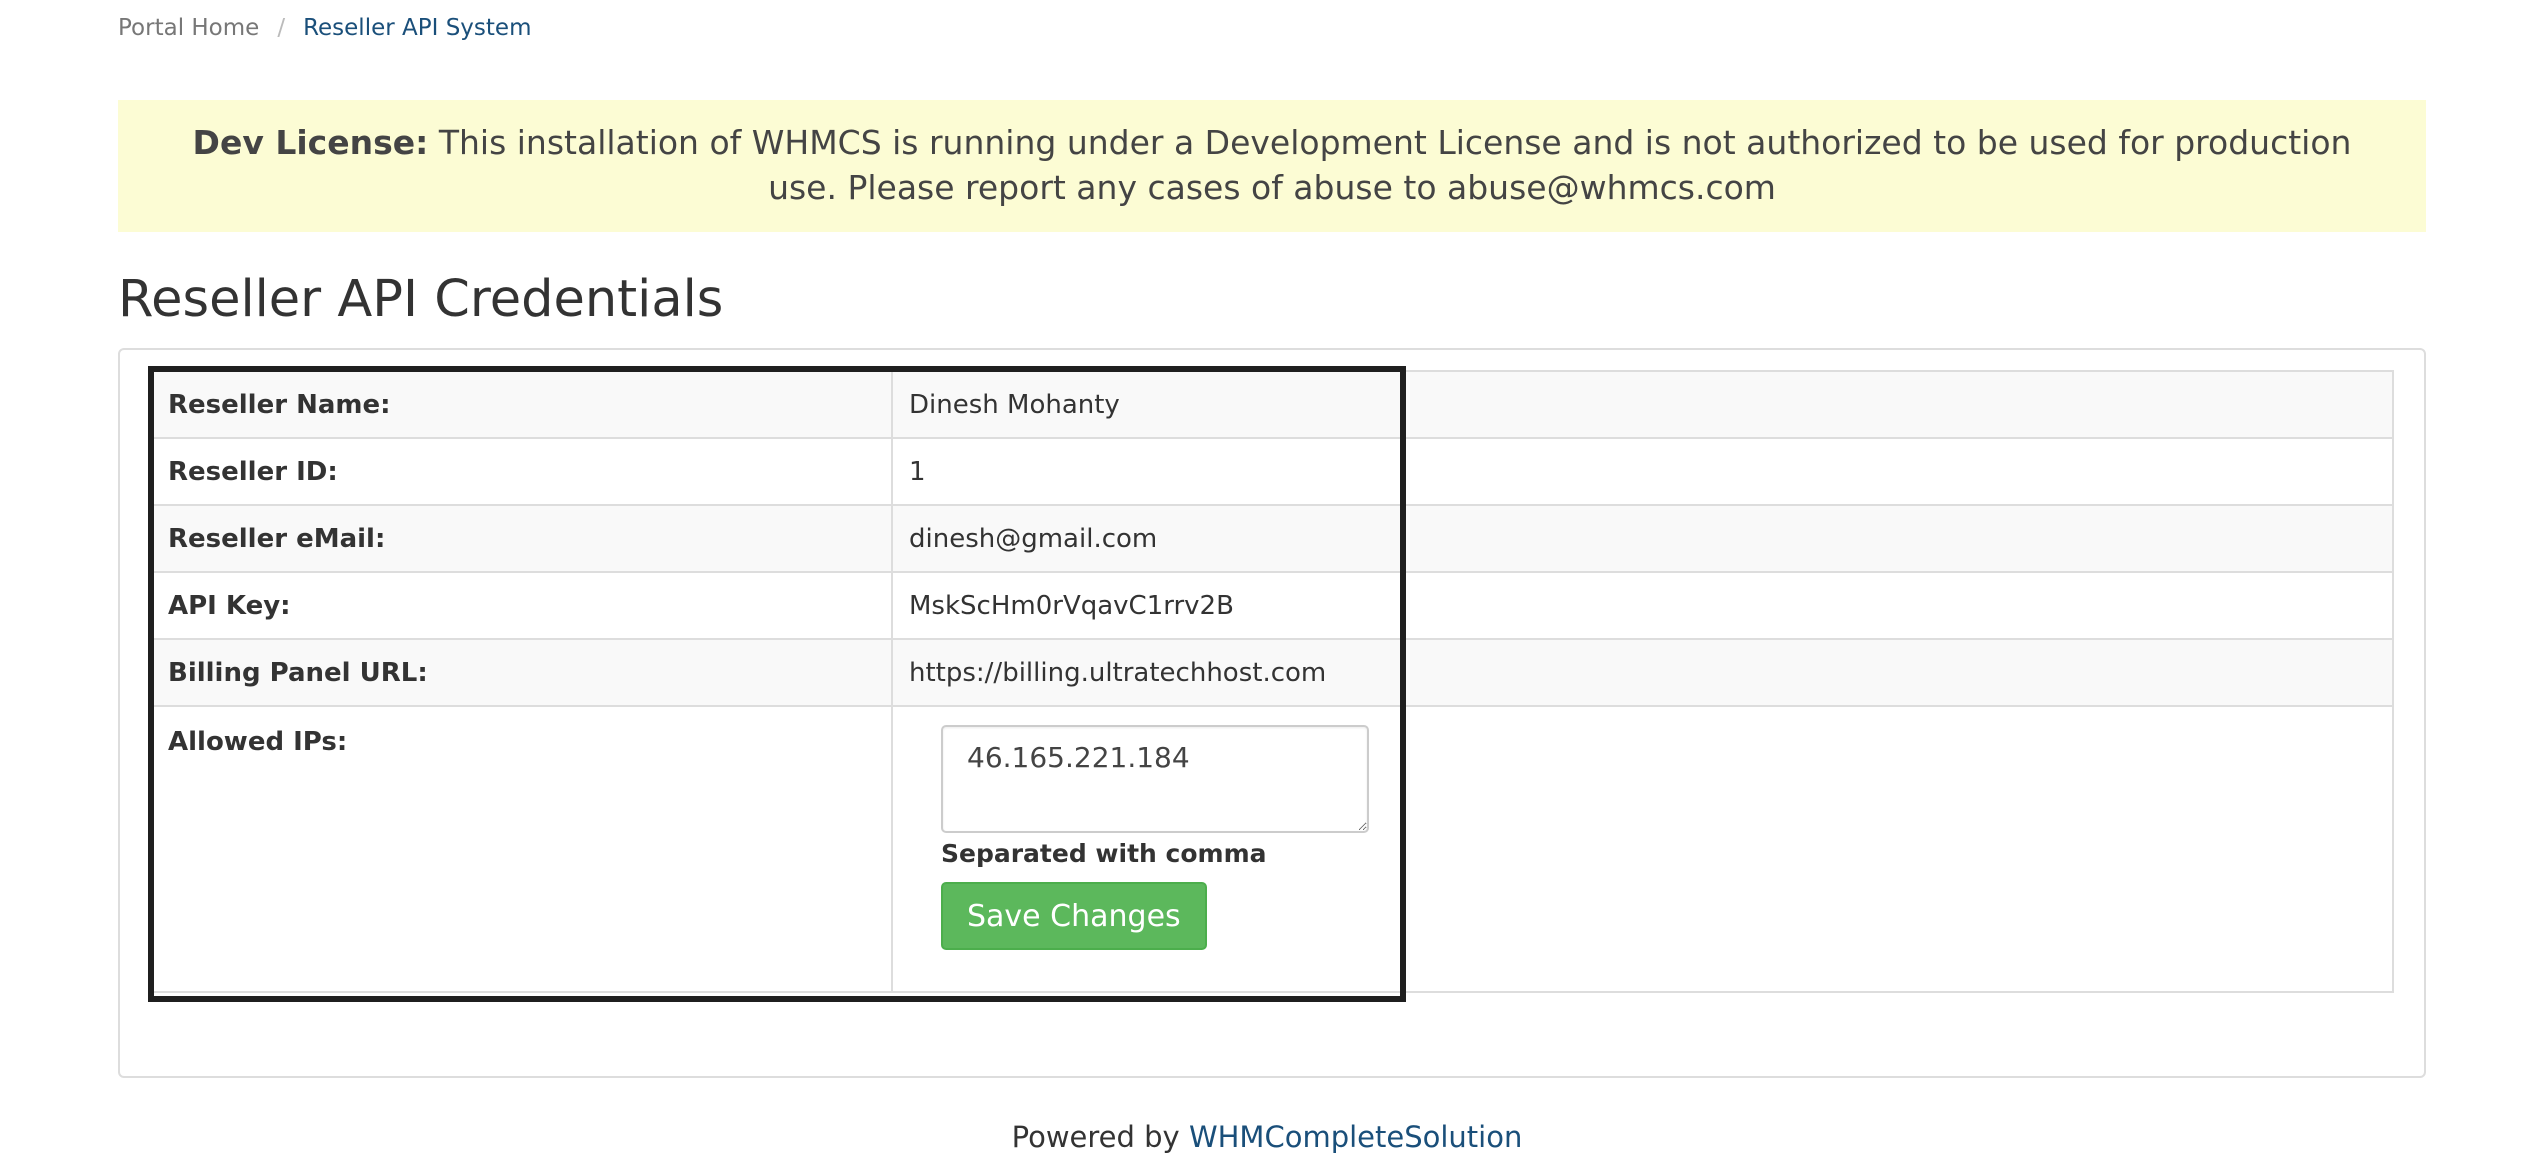 The height and width of the screenshot is (1168, 2534). Describe the element at coordinates (1100, 1137) in the screenshot. I see `footer-powered-by: Powered by` at that location.